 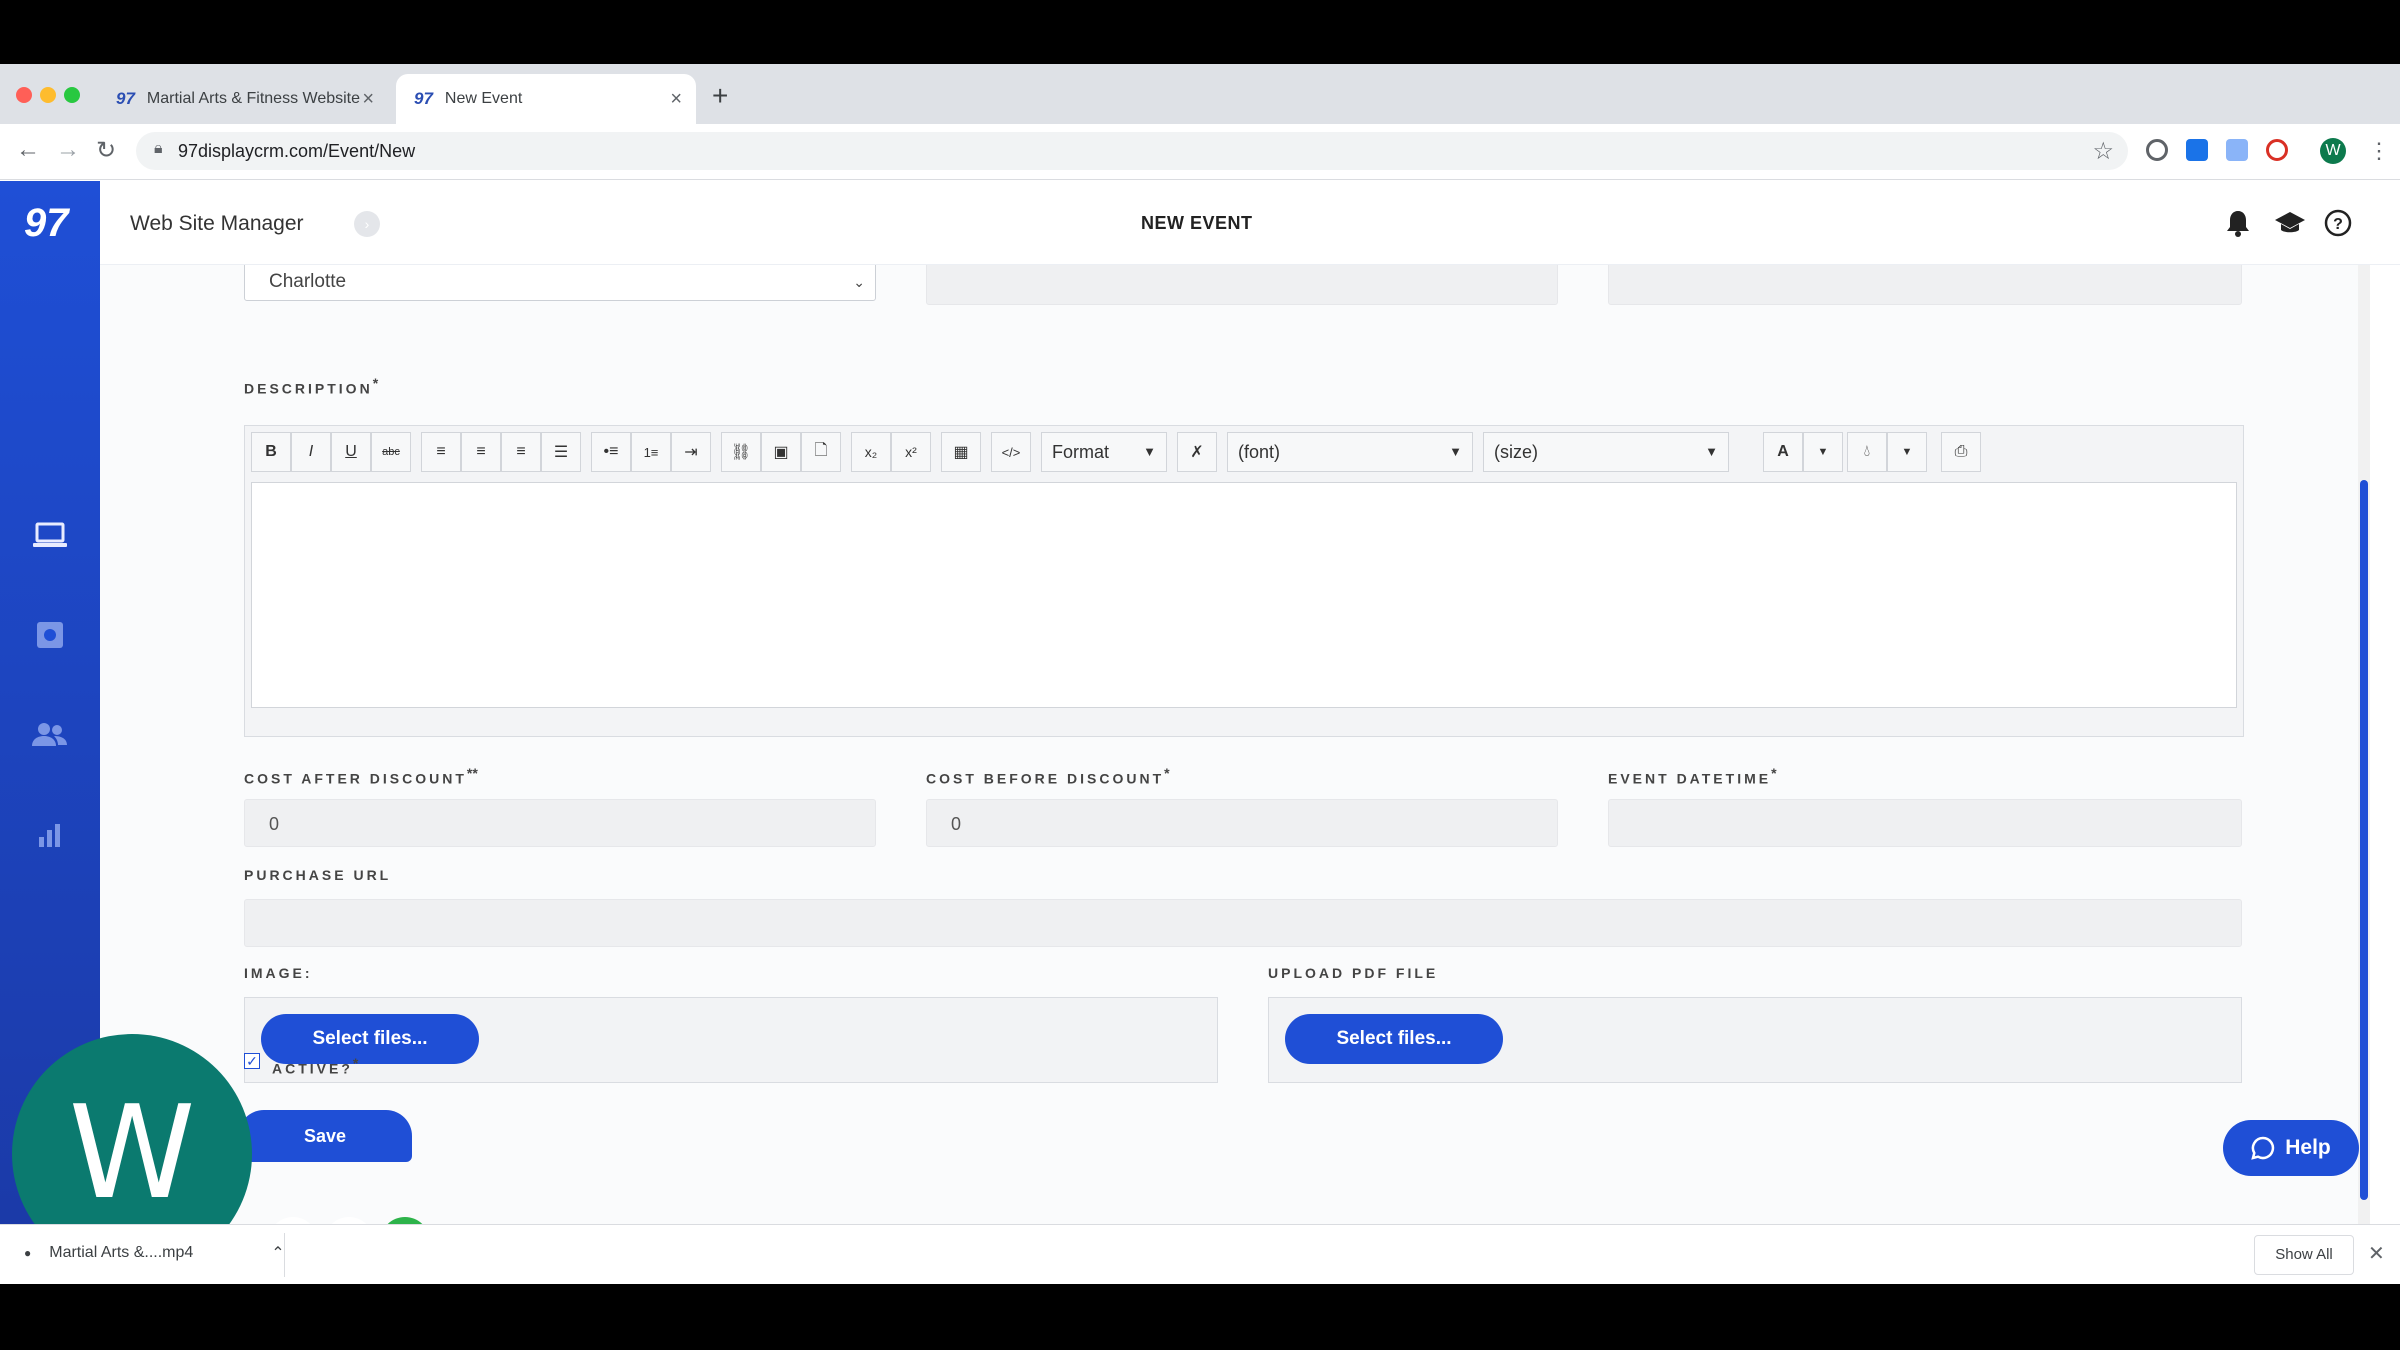 I want to click on underline-icon: U, so click(x=351, y=452).